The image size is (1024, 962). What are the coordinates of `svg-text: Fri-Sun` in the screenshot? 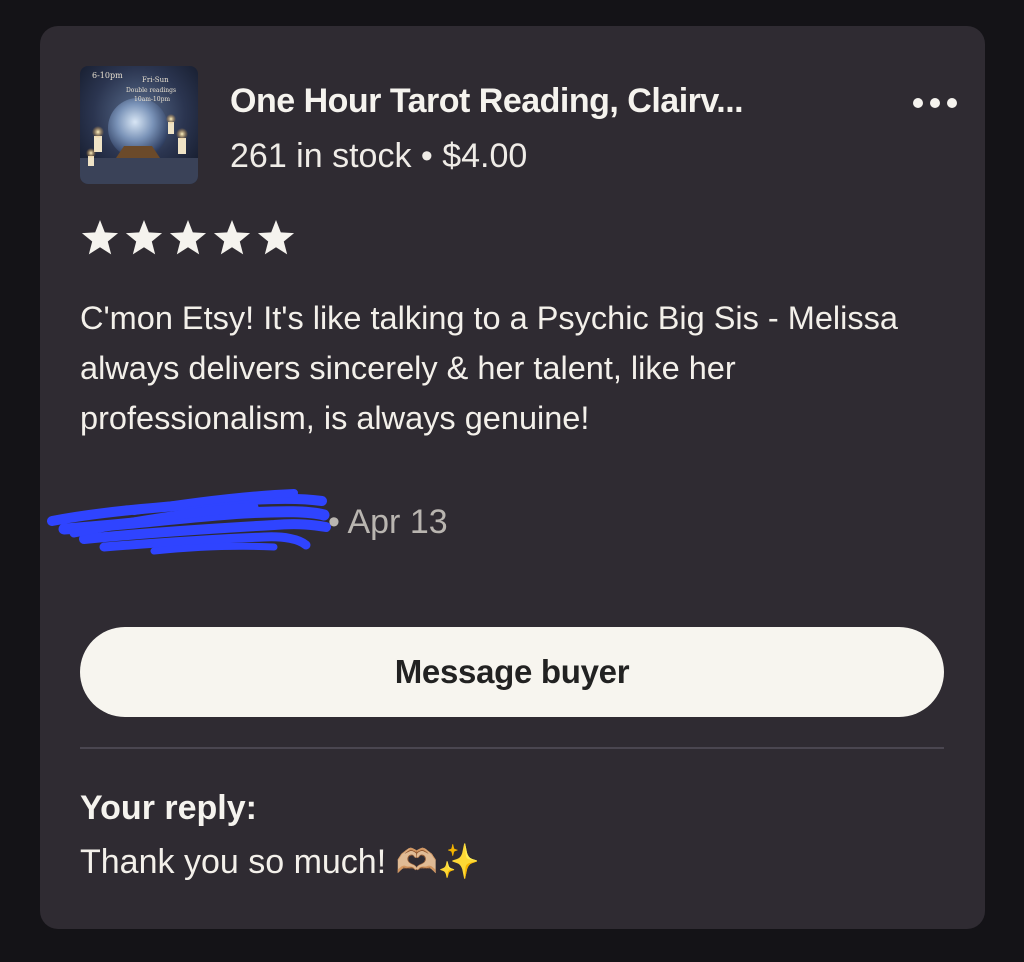 It's located at (155, 80).